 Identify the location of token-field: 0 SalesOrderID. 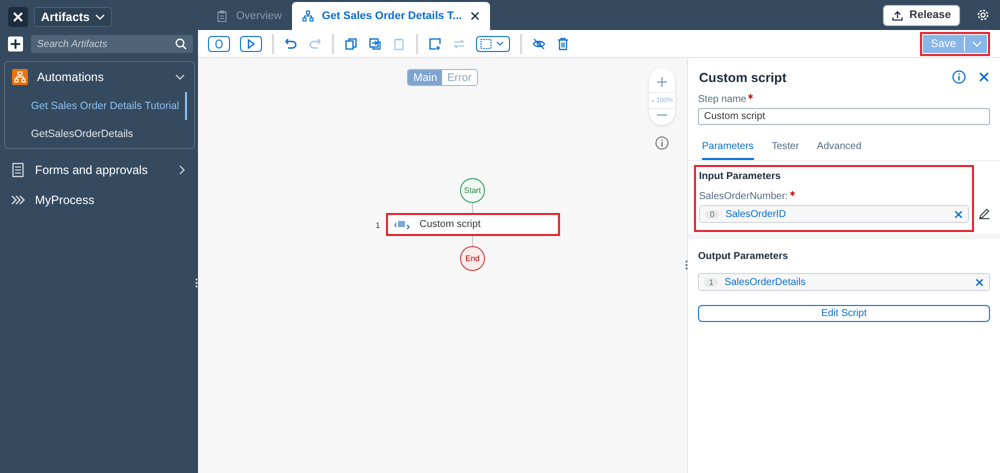
(834, 214).